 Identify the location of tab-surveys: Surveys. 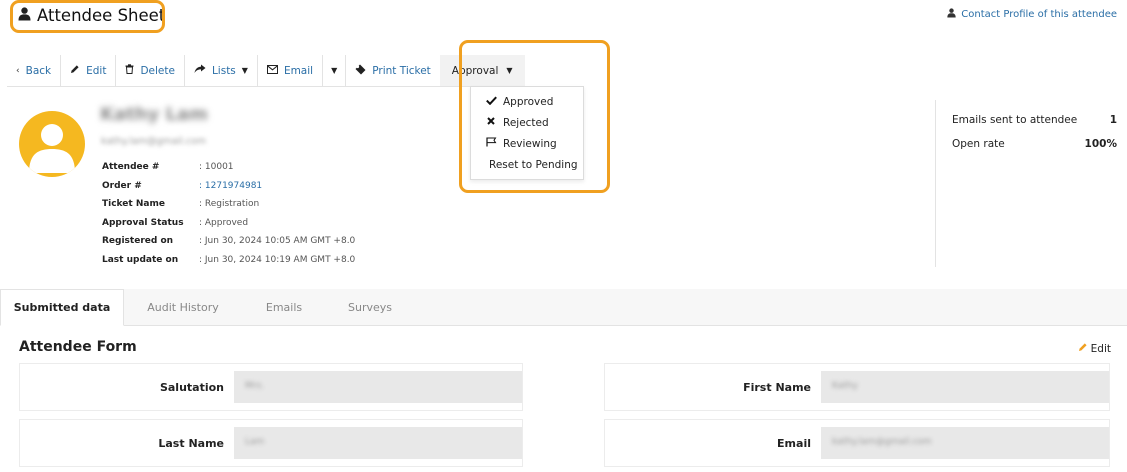
(370, 307).